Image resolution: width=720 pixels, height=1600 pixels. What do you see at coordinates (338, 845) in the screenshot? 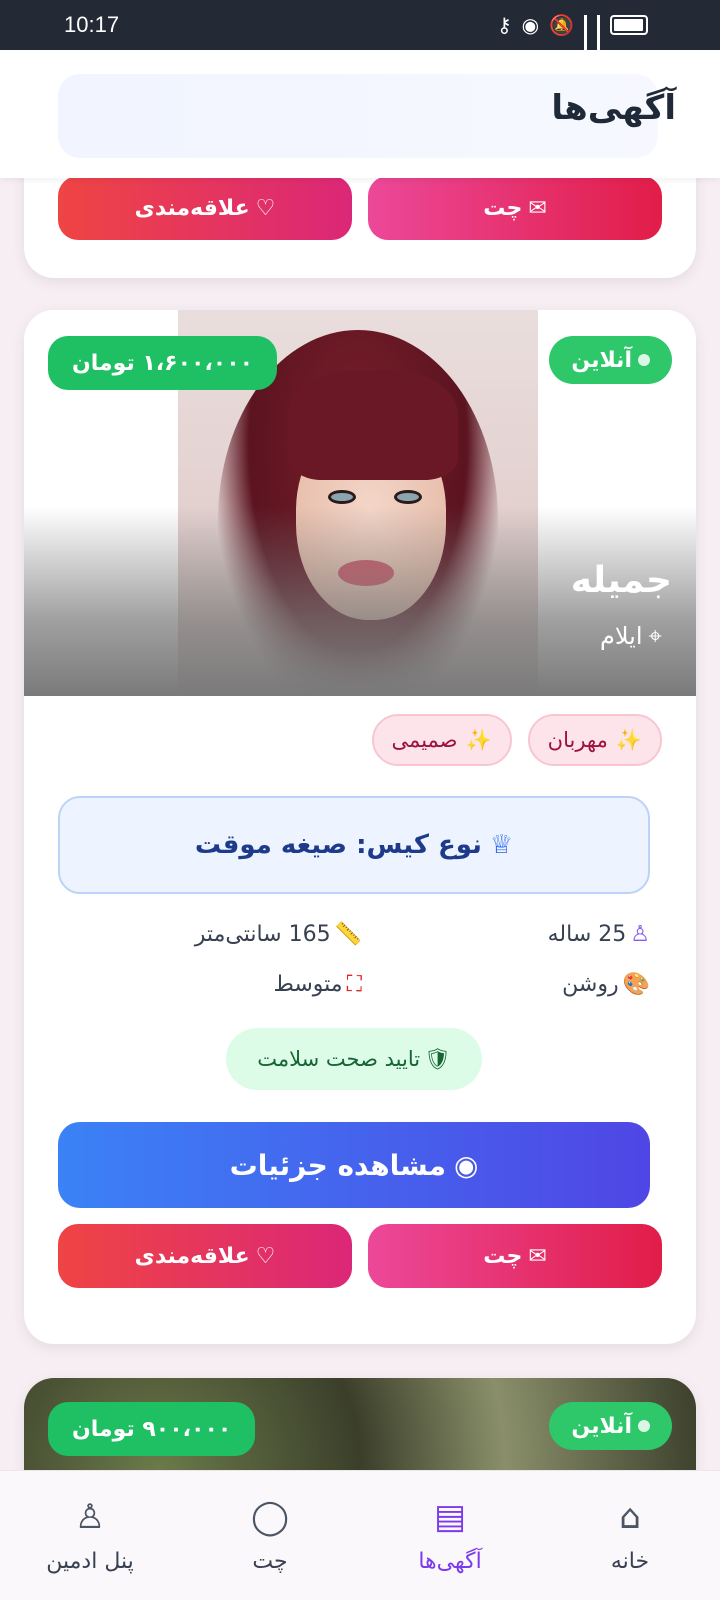
I see `case-type-label: نوع کیس: صیغه موقت` at bounding box center [338, 845].